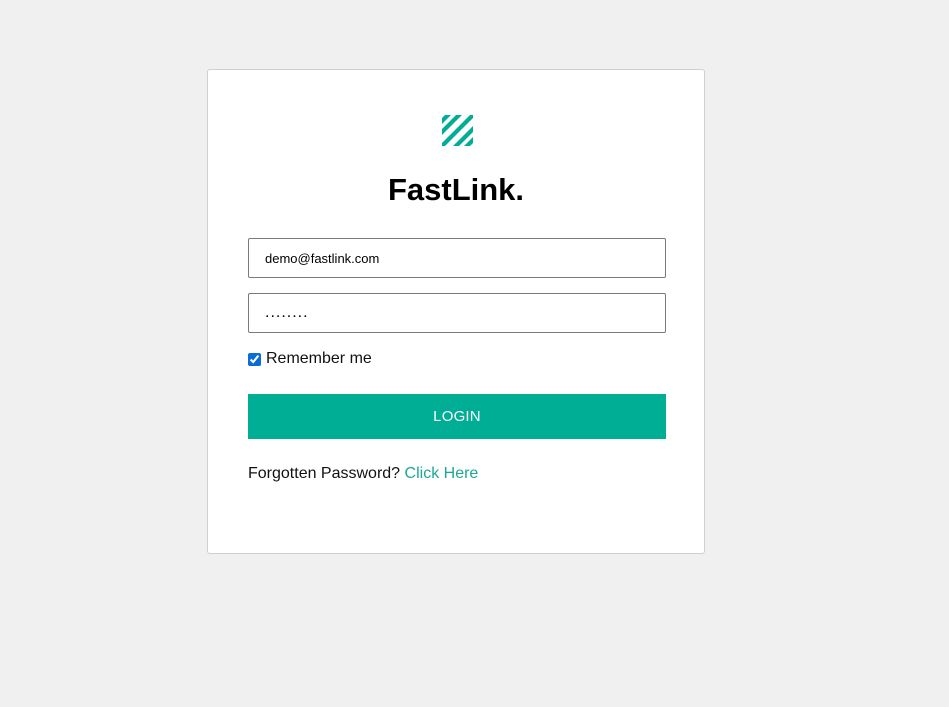 The width and height of the screenshot is (949, 707). Describe the element at coordinates (457, 258) in the screenshot. I see `email-field` at that location.